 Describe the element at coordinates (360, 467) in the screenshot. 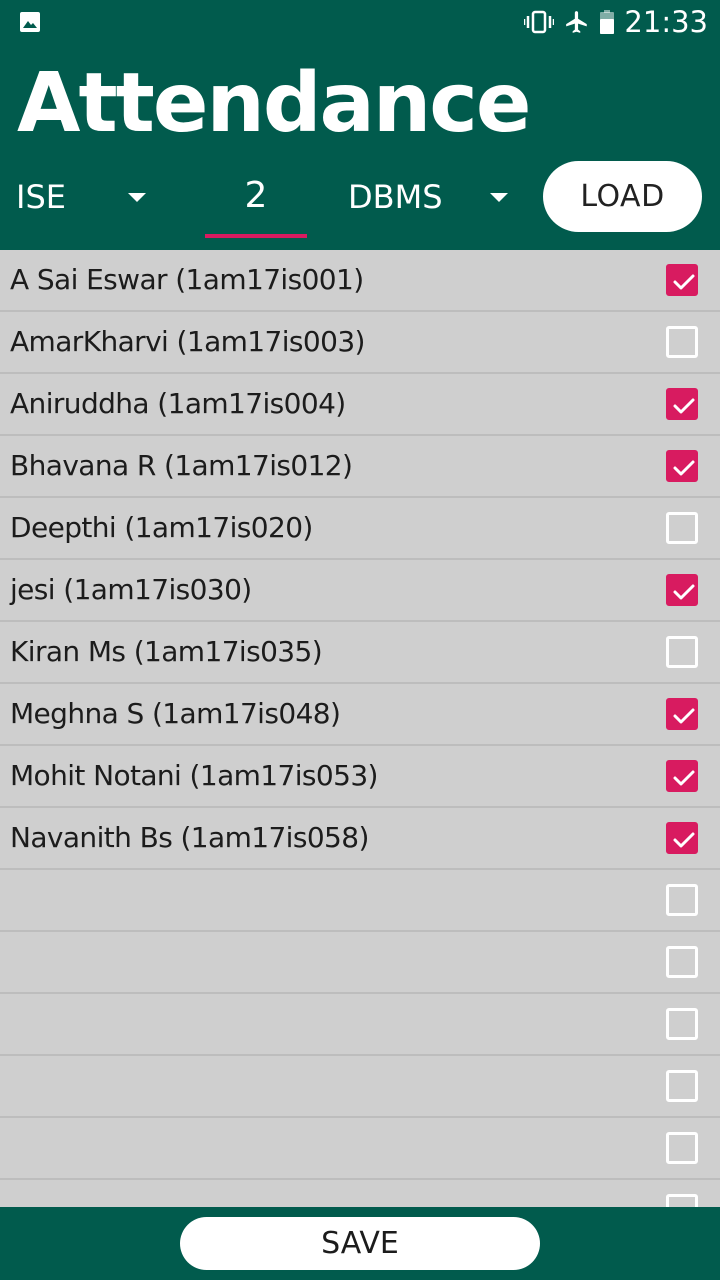

I see `list-item: Bhavana R (1am17is012)` at that location.